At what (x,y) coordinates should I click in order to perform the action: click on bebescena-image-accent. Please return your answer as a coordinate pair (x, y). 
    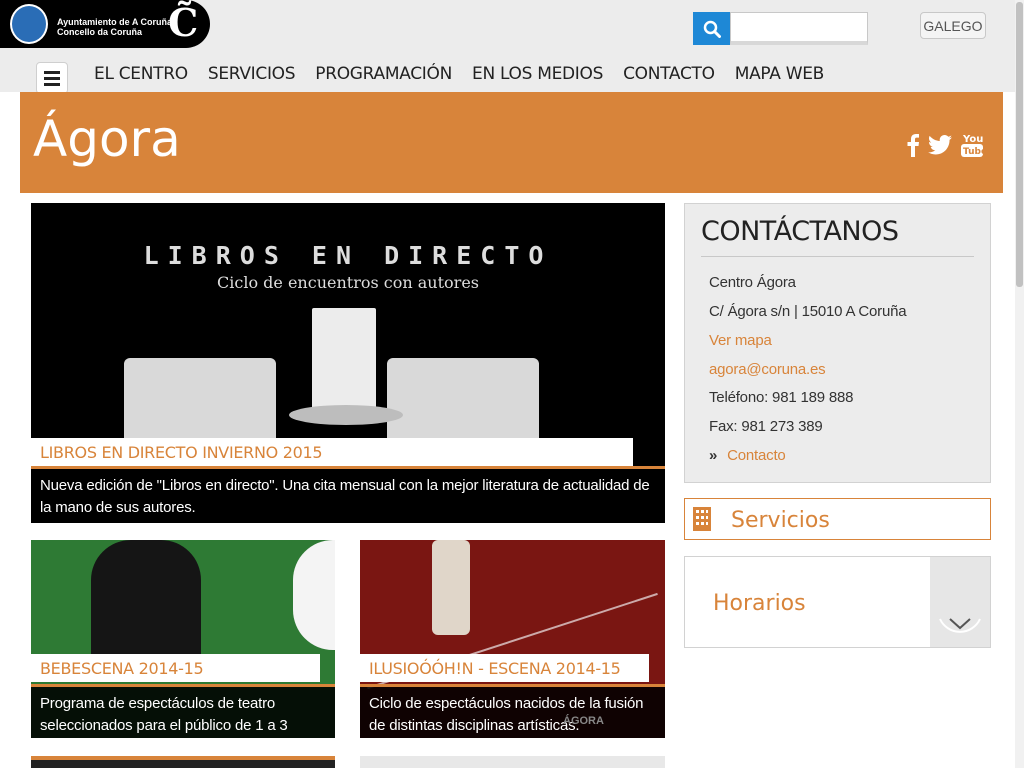
    Looking at the image, I should click on (314, 595).